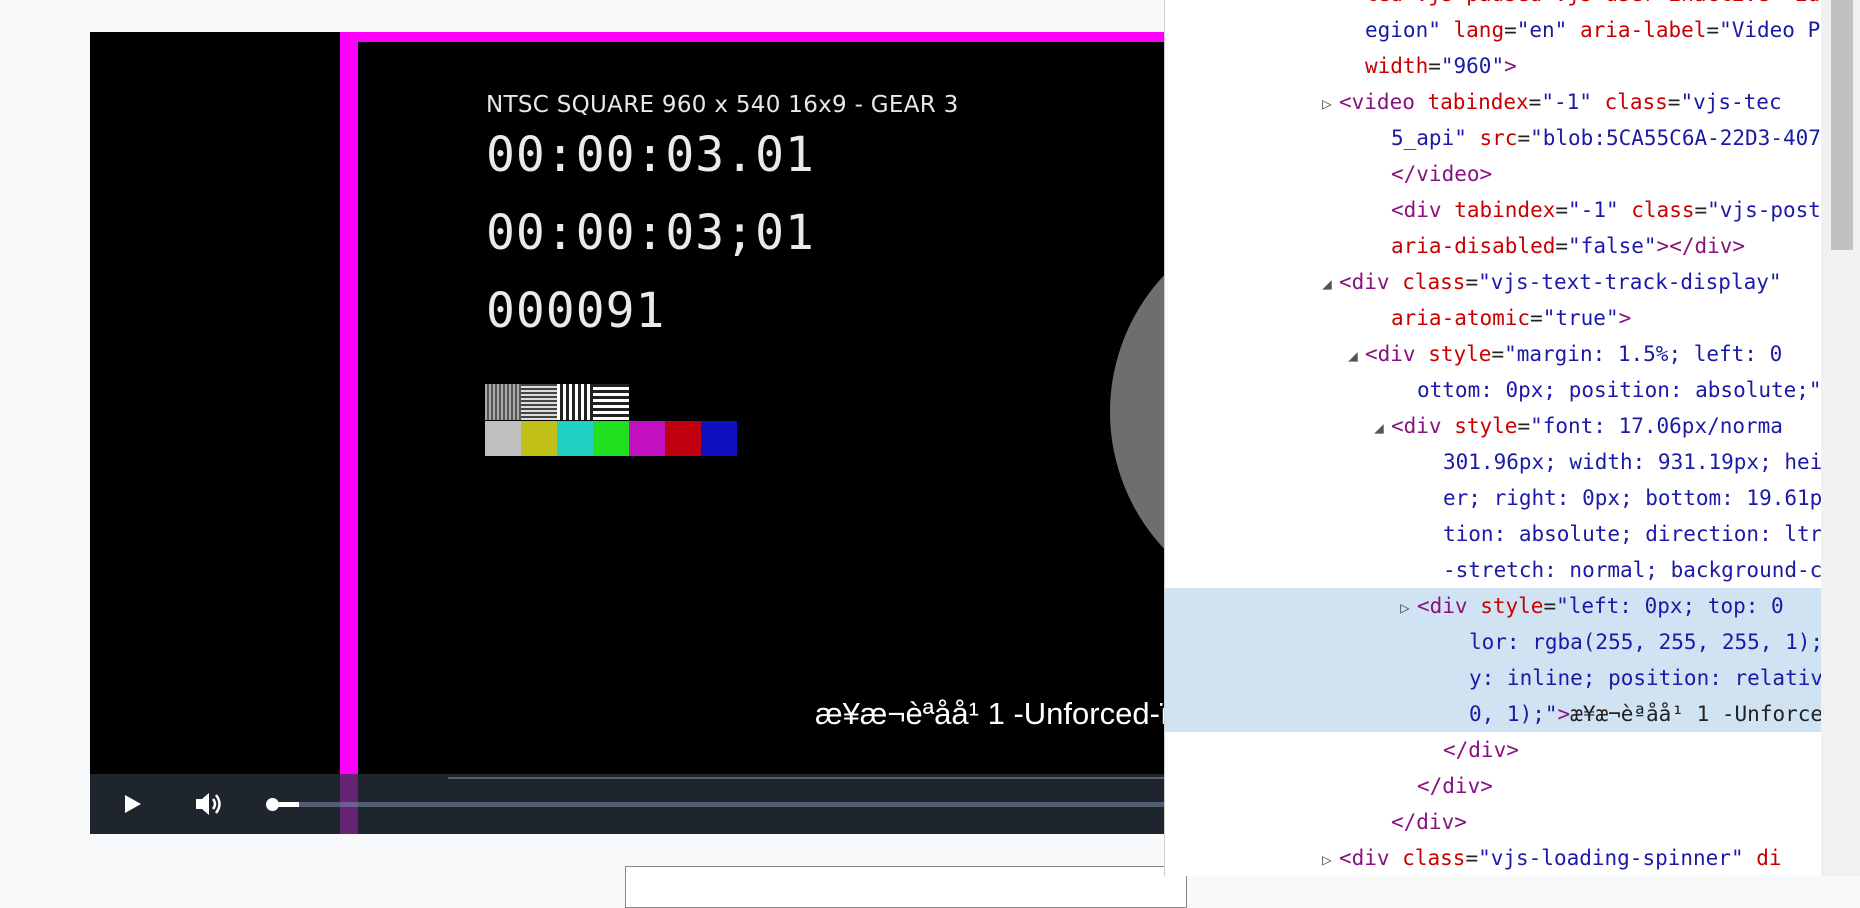 This screenshot has width=1860, height=908. I want to click on dom-node-line: ◢ <div style="font: 17.06px/norma, so click(1512, 426).